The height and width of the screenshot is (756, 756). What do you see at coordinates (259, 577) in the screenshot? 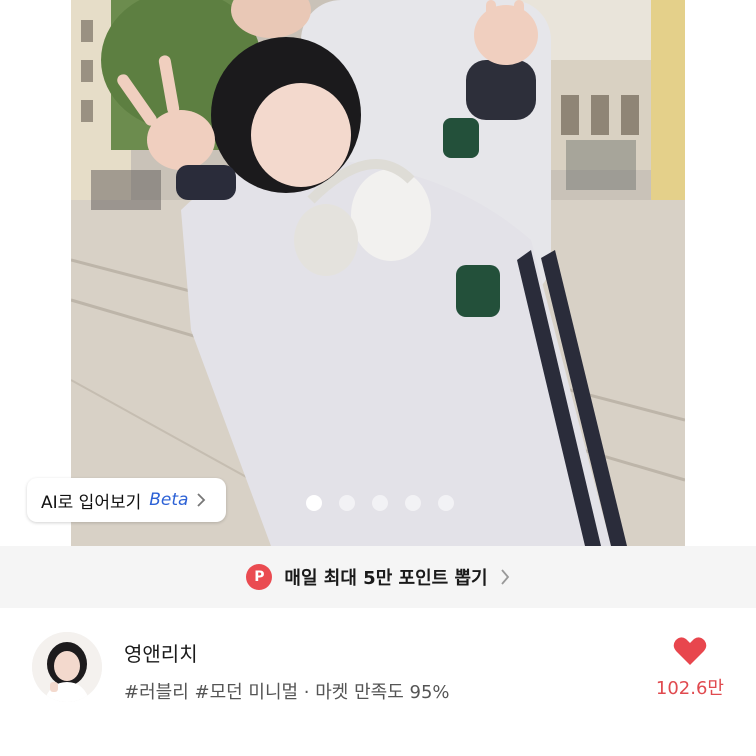
I see `point-badge-icon: P` at bounding box center [259, 577].